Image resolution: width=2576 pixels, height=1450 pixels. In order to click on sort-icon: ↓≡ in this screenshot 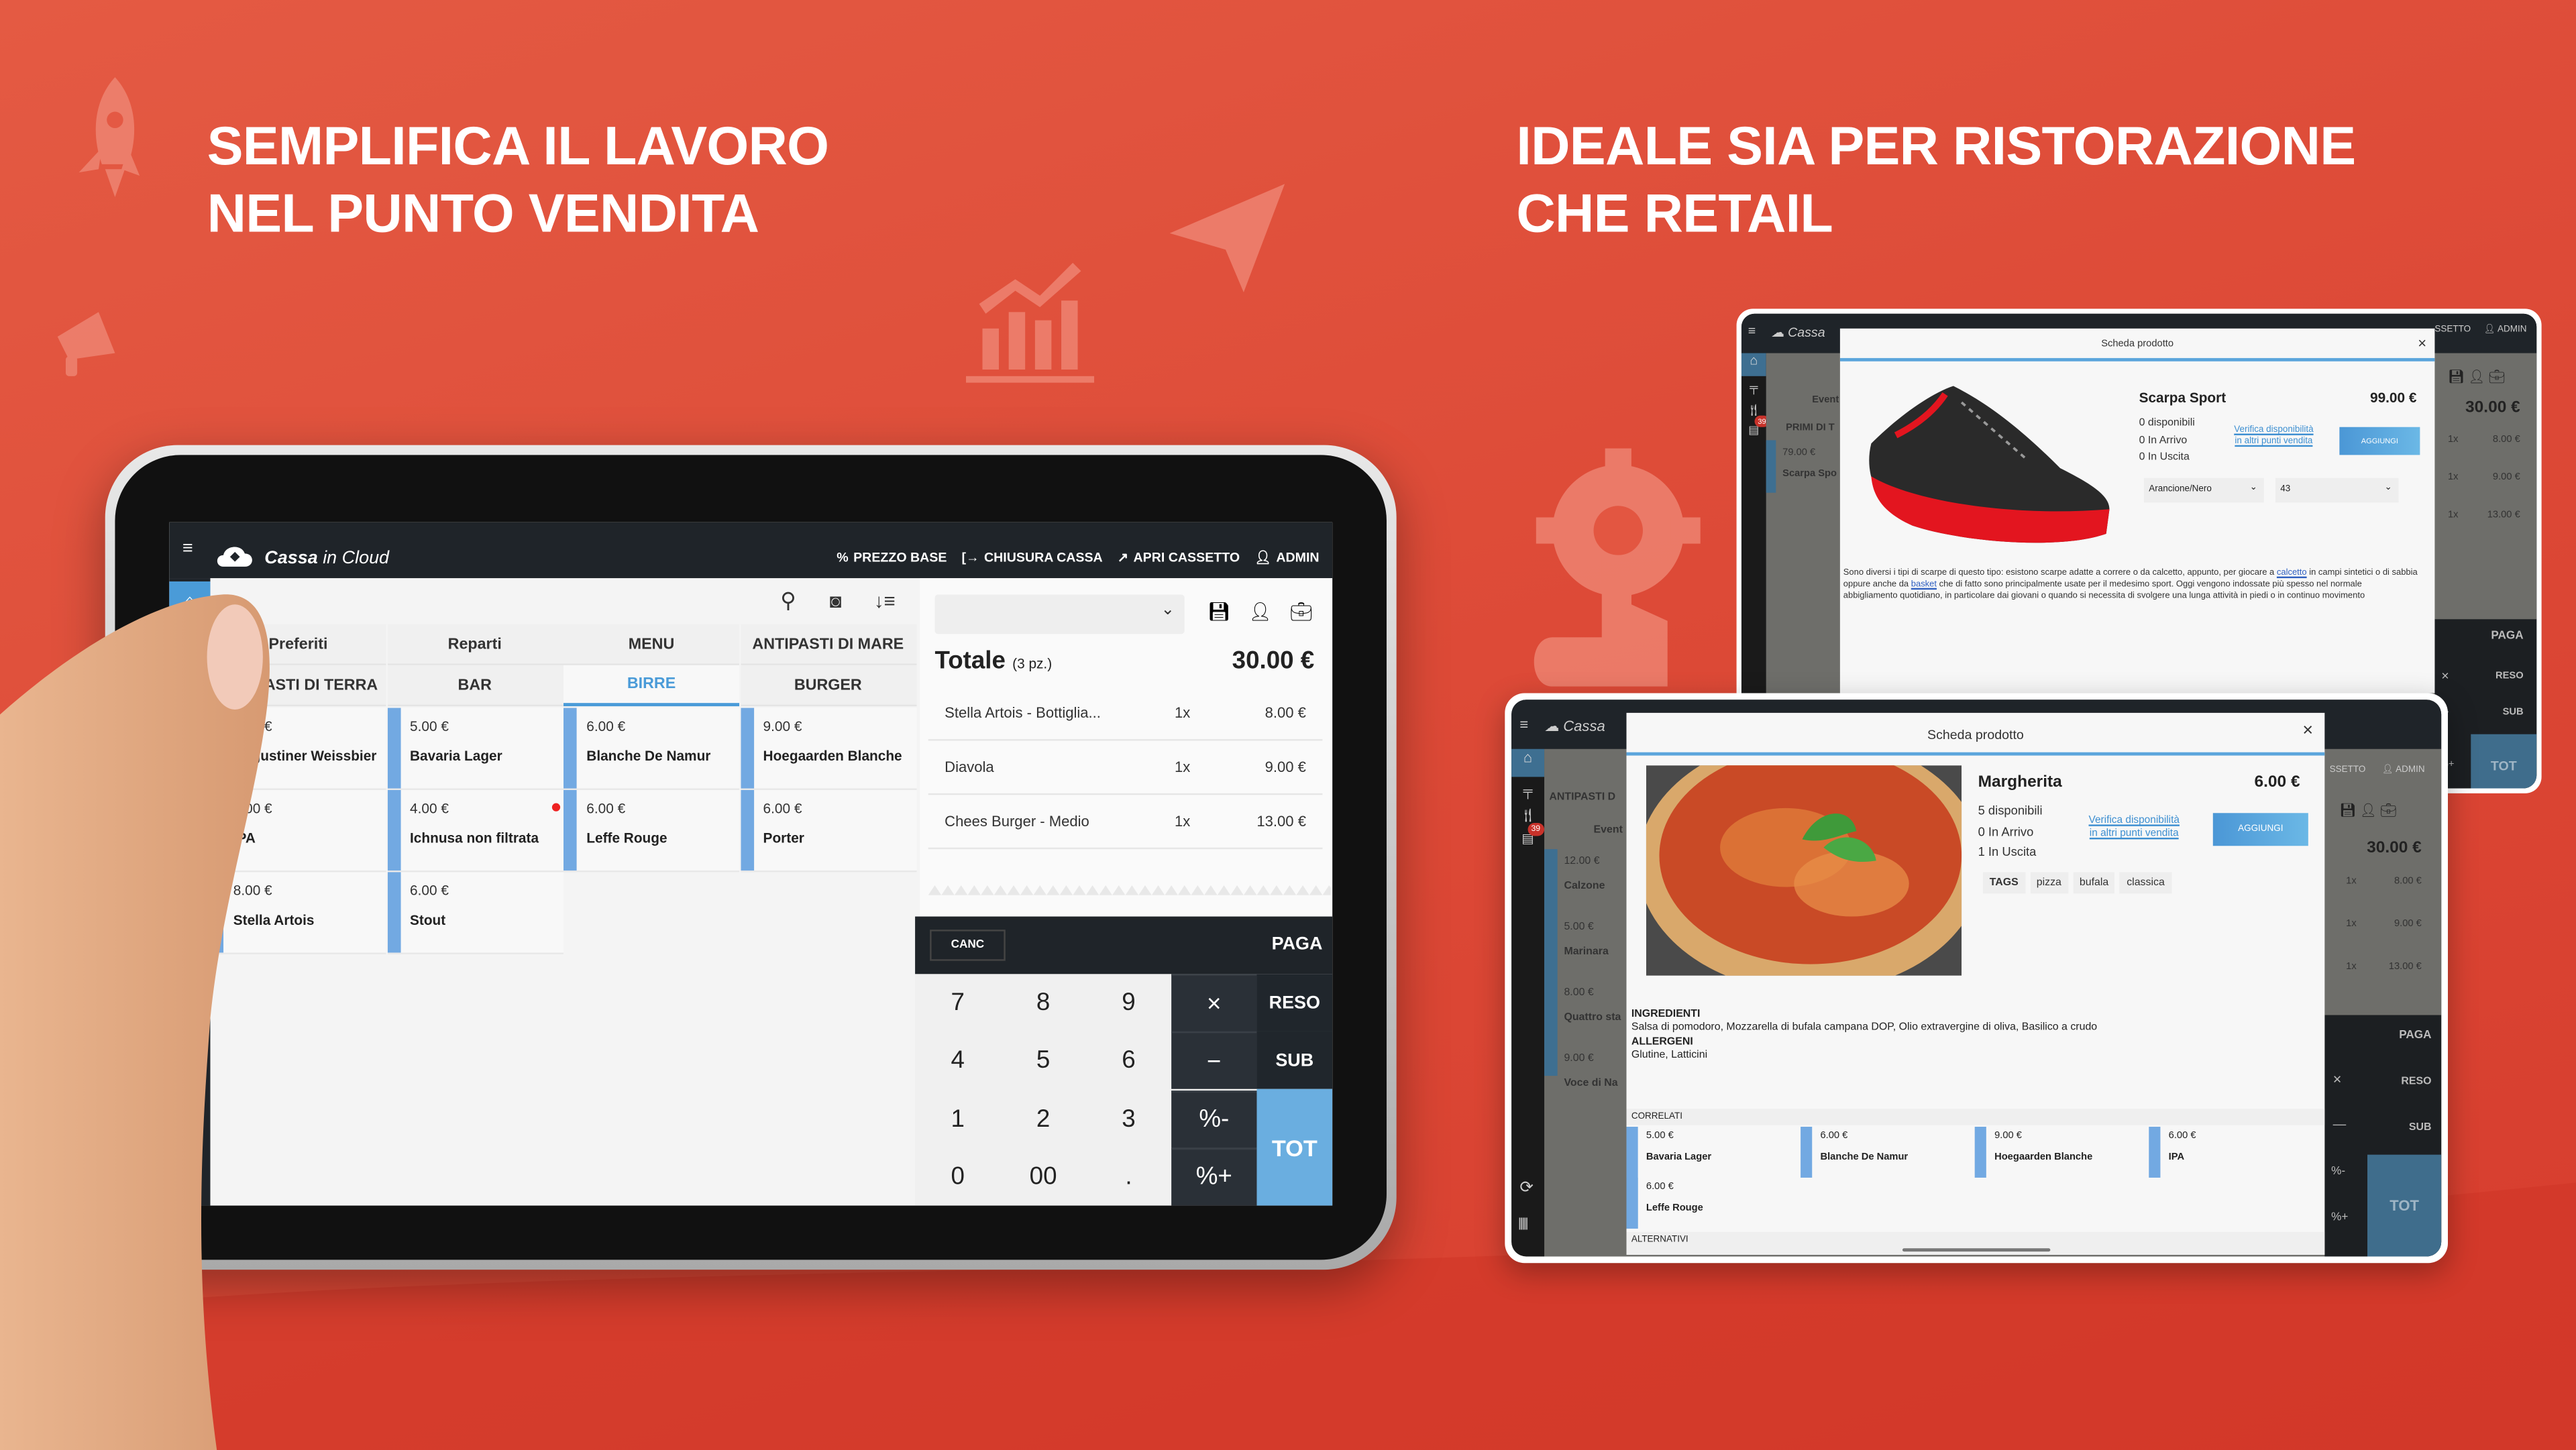, I will do `click(885, 601)`.